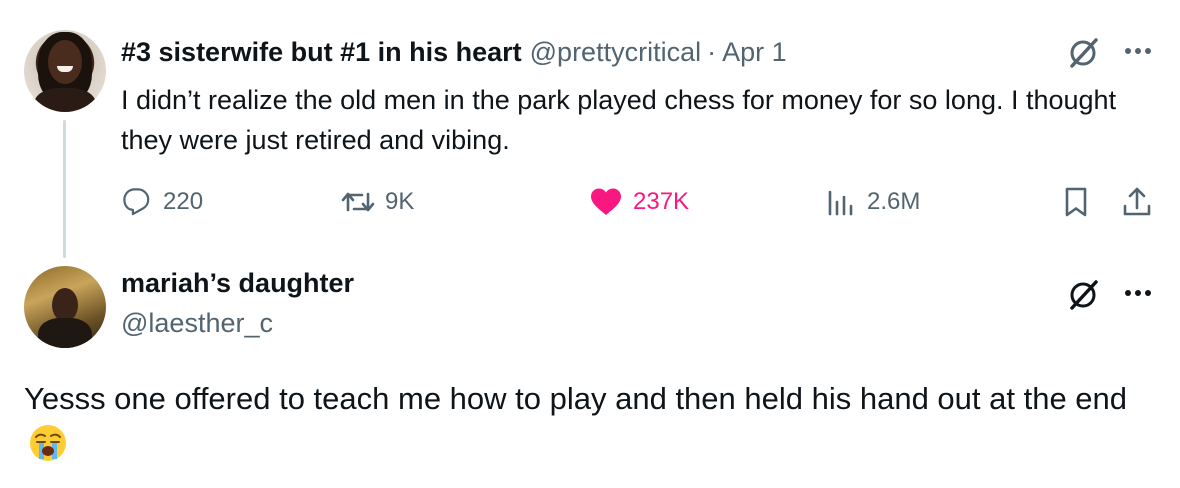 The image size is (1180, 488). I want to click on bookmark-icon, so click(1076, 202).